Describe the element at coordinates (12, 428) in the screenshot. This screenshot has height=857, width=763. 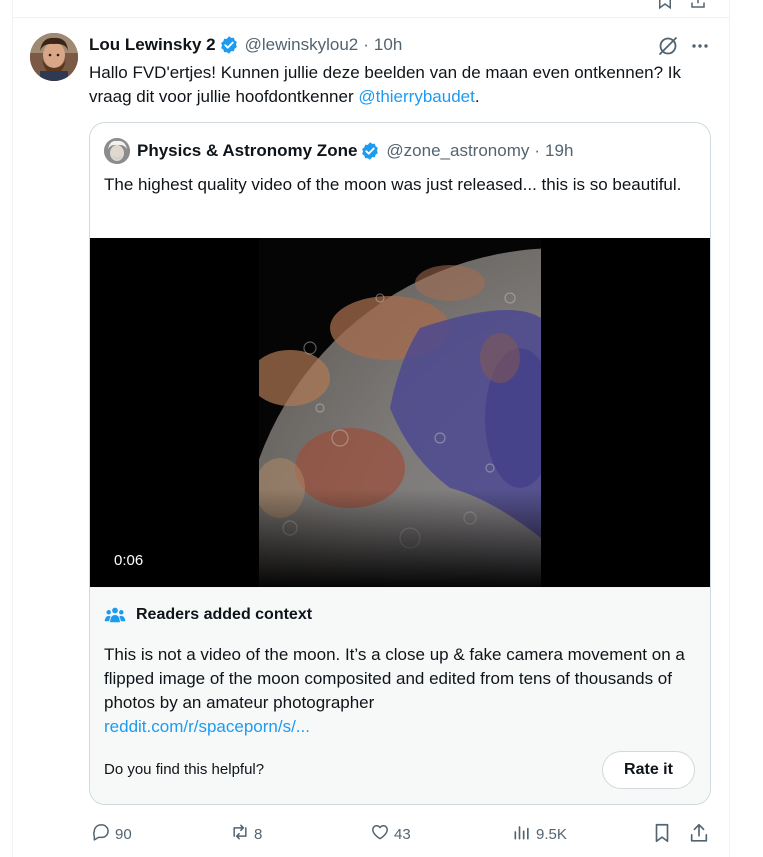
I see `timeline-left-border` at that location.